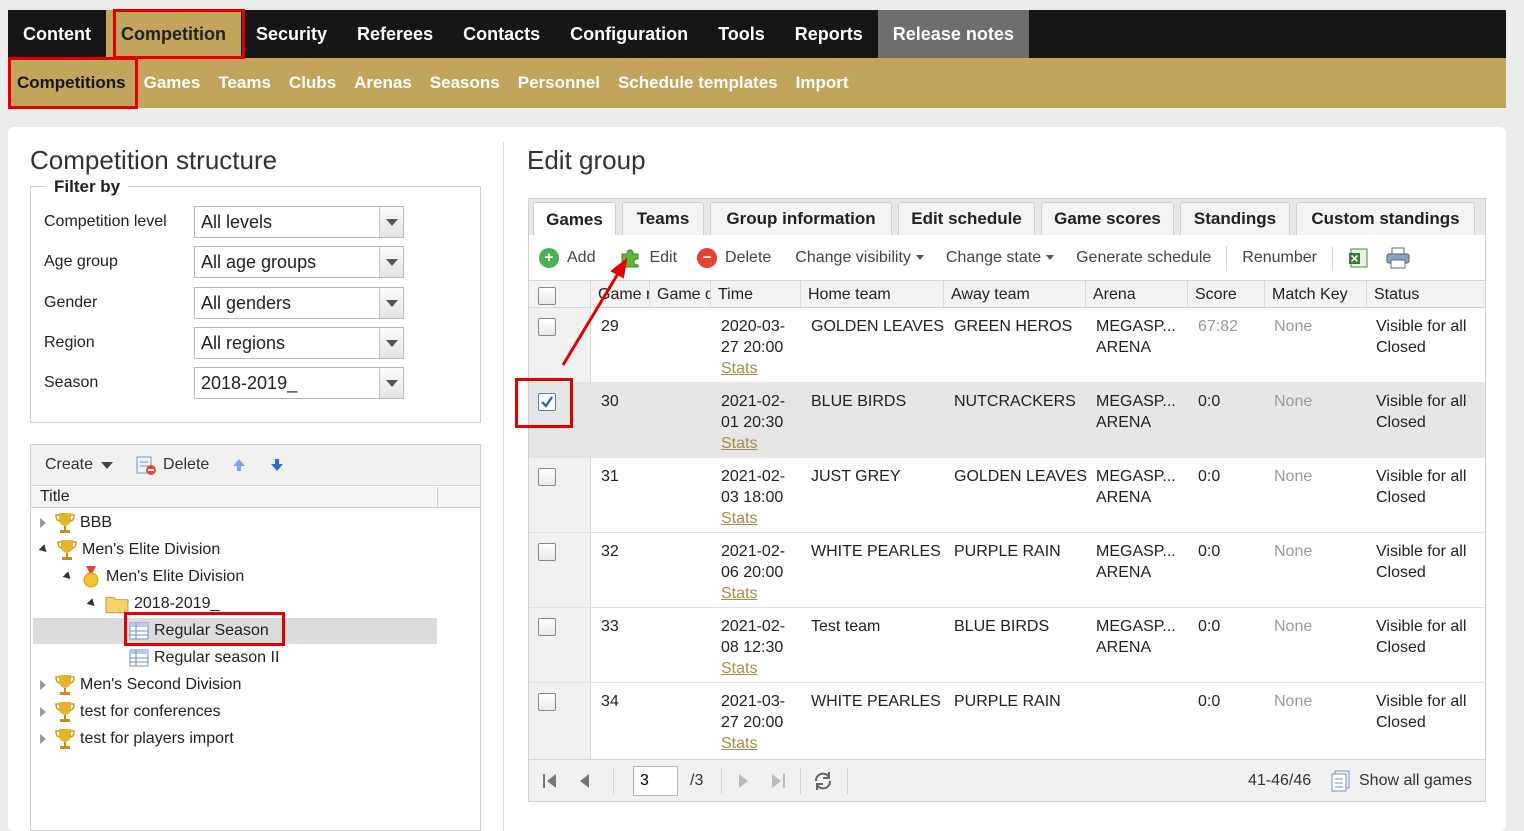 The image size is (1524, 831). I want to click on show-all-games-button: Show all games, so click(1401, 781).